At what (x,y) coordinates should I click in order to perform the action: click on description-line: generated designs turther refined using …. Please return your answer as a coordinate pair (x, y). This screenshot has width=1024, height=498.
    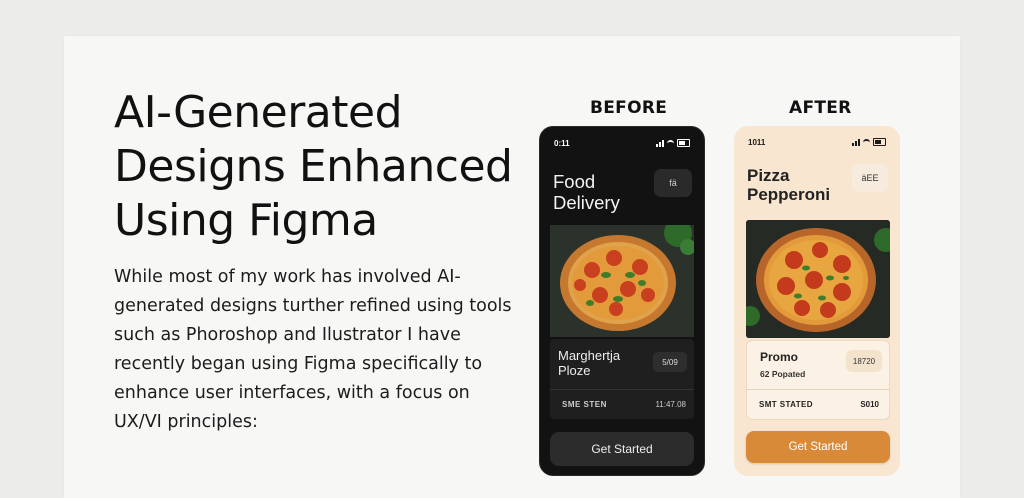
    Looking at the image, I should click on (313, 306).